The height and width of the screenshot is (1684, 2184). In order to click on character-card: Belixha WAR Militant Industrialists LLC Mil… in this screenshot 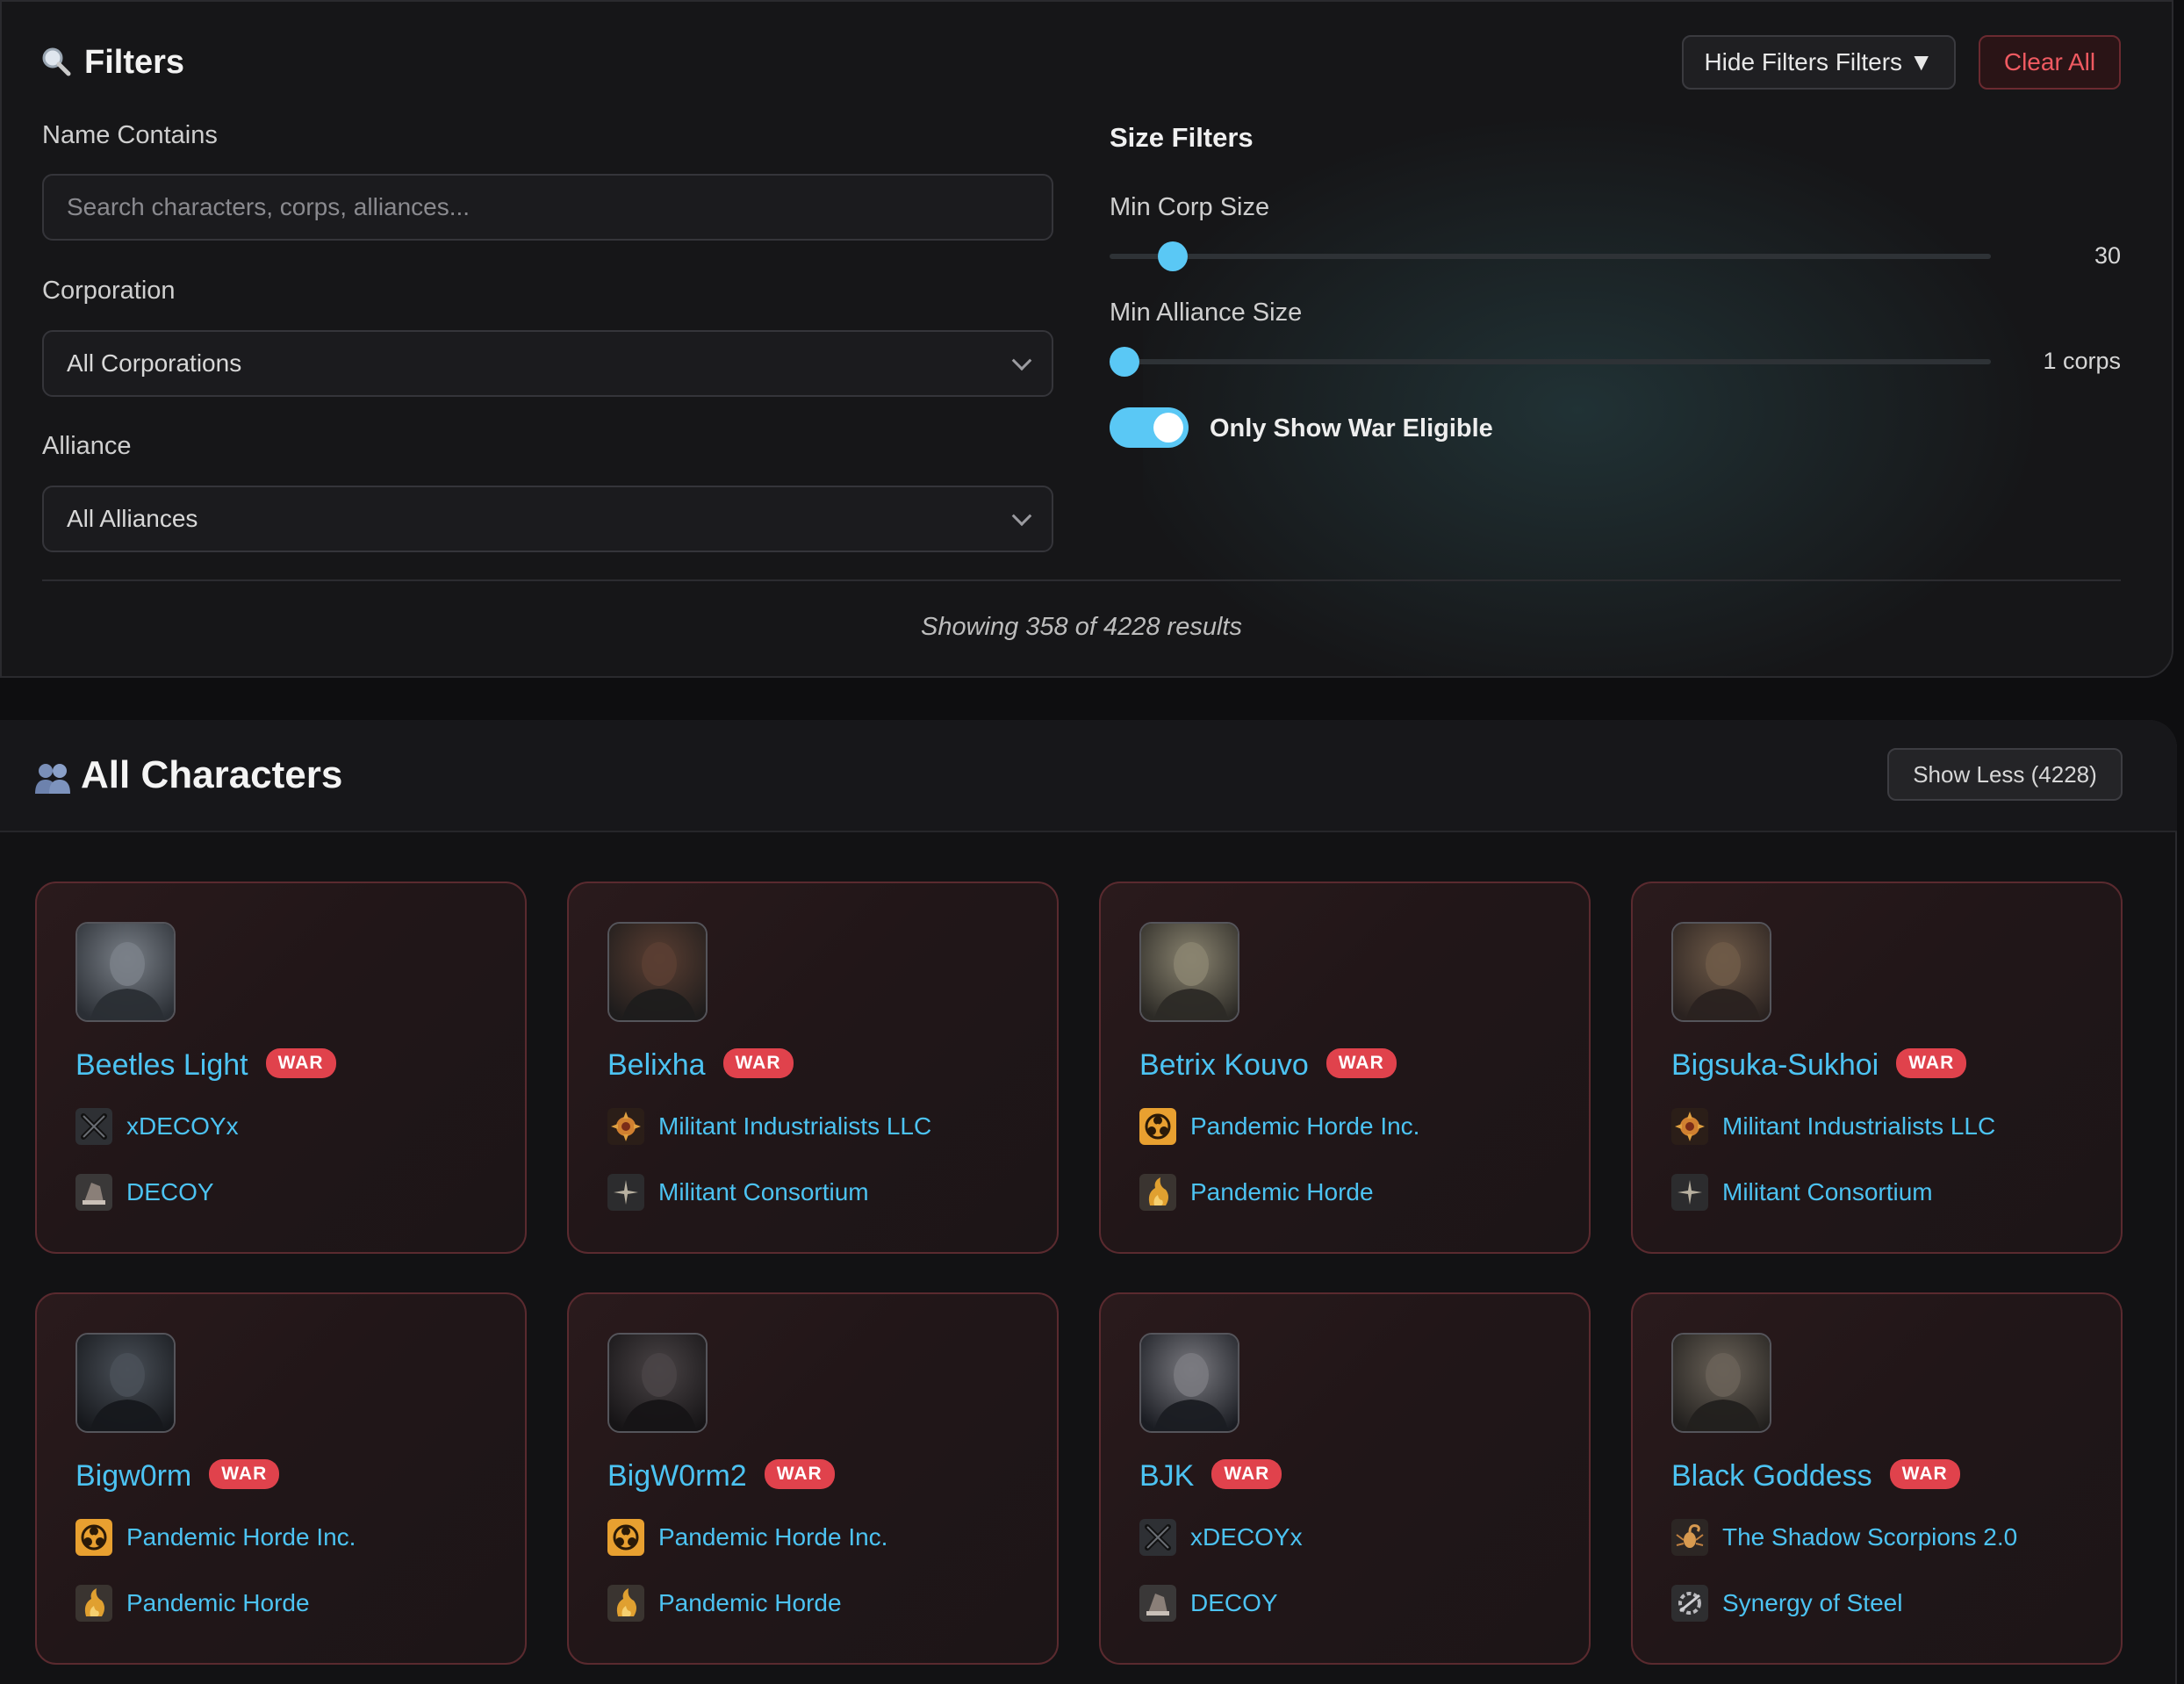, I will do `click(813, 1068)`.